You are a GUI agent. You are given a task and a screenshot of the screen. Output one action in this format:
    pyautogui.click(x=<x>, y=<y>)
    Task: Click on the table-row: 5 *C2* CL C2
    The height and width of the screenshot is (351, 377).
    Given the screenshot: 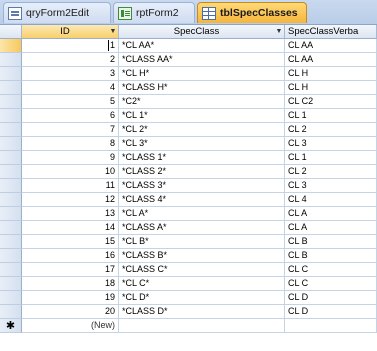 What is the action you would take?
    pyautogui.click(x=199, y=102)
    